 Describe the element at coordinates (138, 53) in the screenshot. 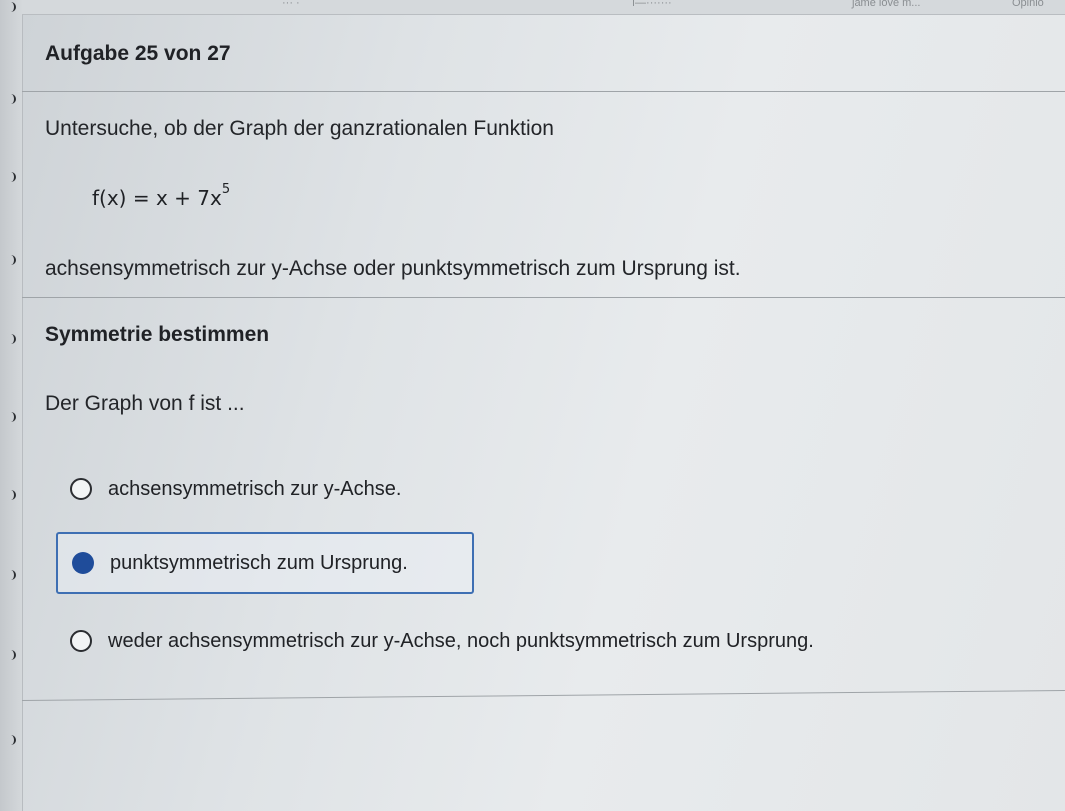

I see `task-counter: Aufgabe 25 von 27` at that location.